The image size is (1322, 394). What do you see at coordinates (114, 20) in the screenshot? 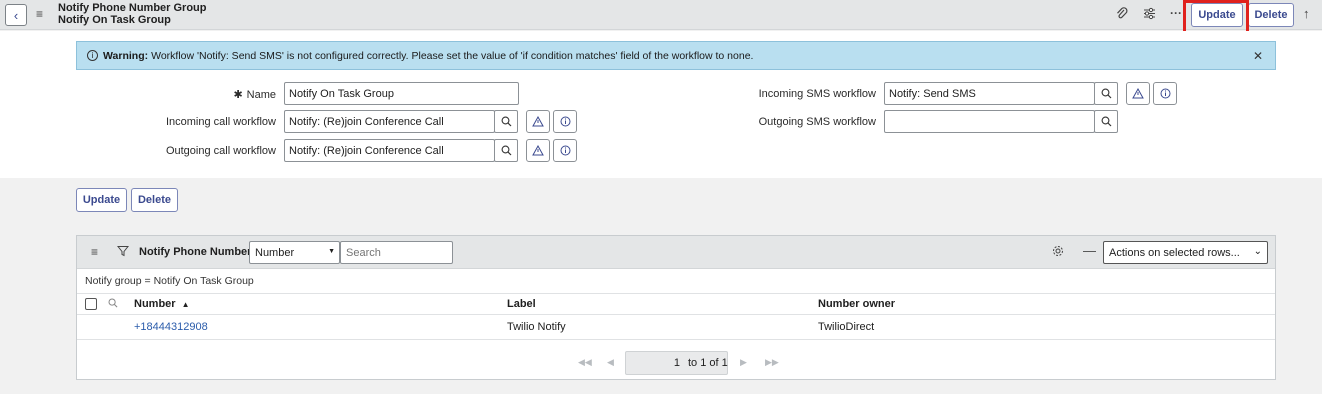
I see `record-name-title: Notify On Task Group` at bounding box center [114, 20].